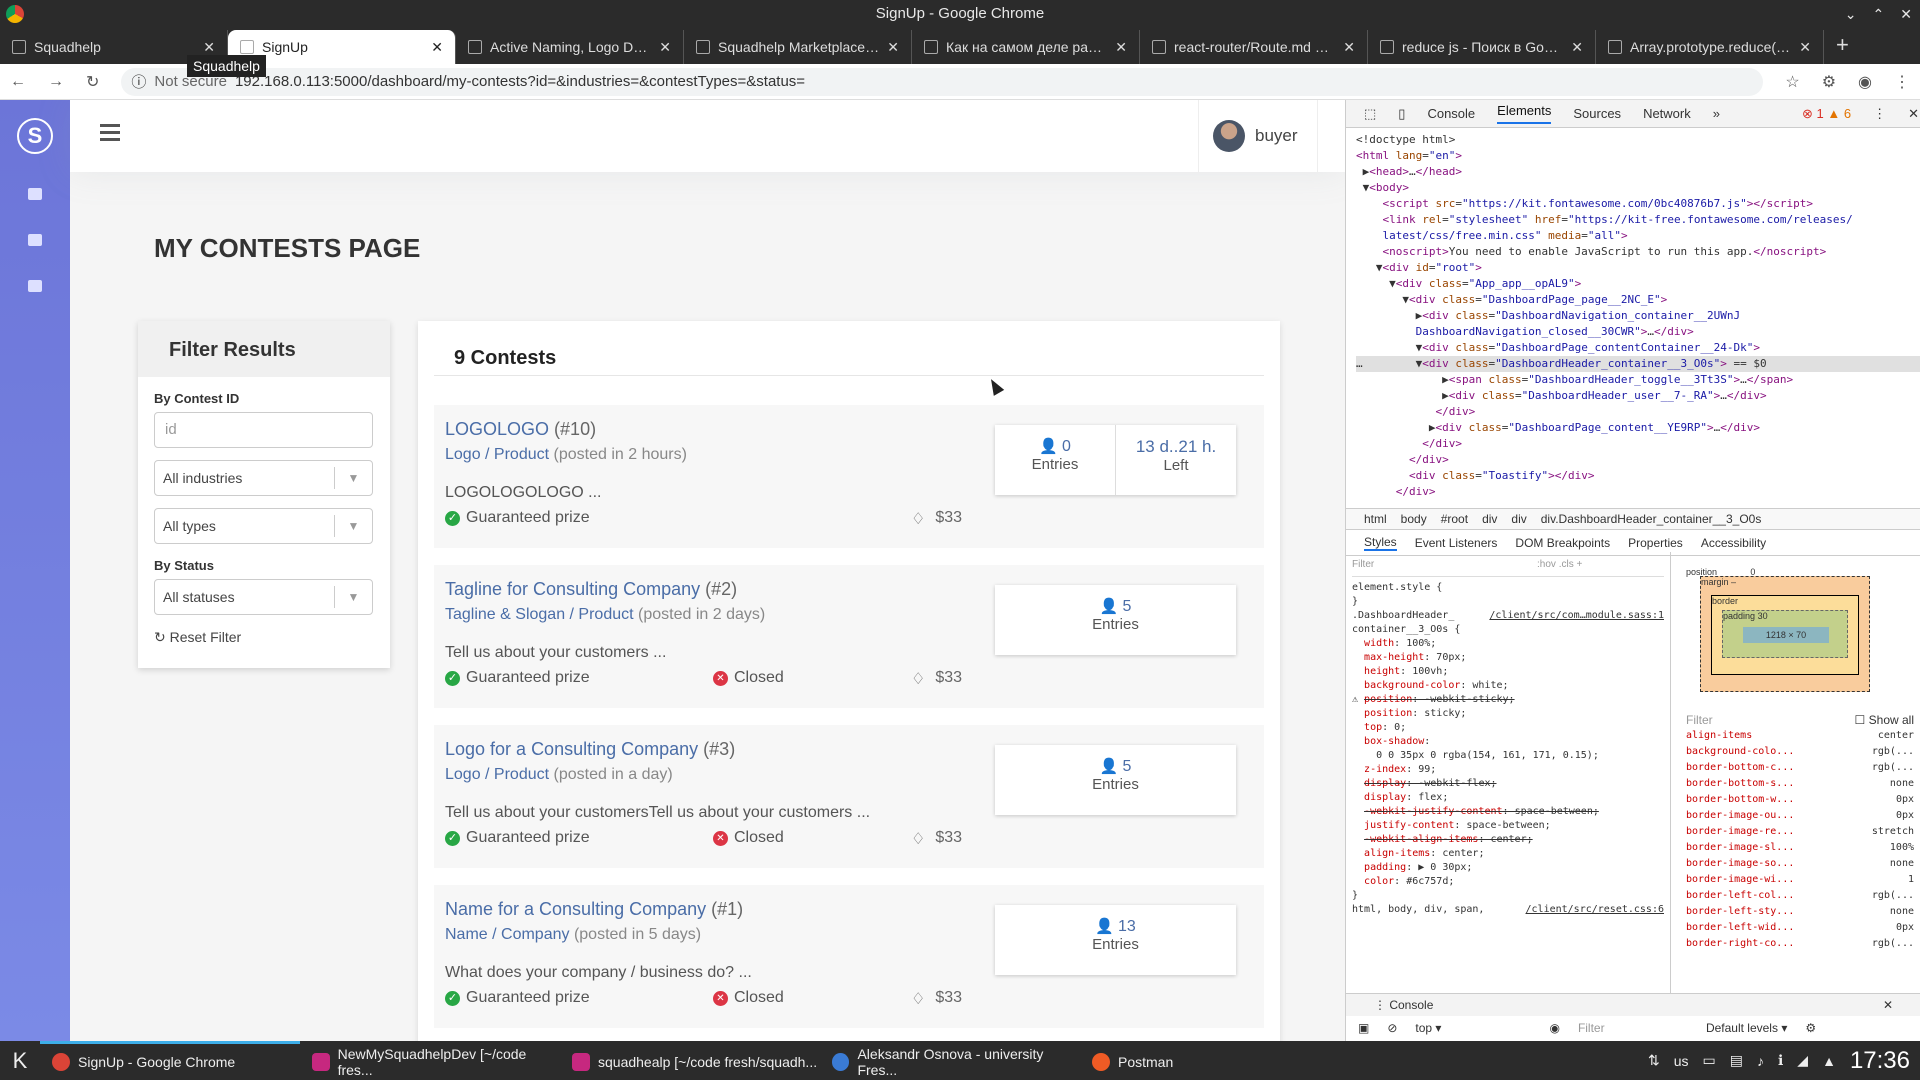 Image resolution: width=1920 pixels, height=1080 pixels. I want to click on user-menu: buyer, so click(1258, 136).